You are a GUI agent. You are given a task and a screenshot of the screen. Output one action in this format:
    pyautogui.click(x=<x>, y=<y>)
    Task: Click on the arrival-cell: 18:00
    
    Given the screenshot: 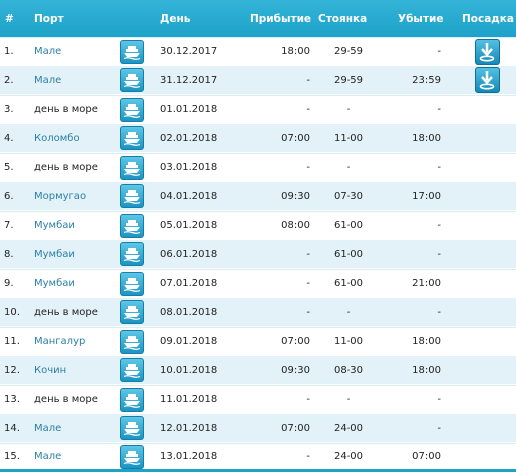 What is the action you would take?
    pyautogui.click(x=295, y=51)
    